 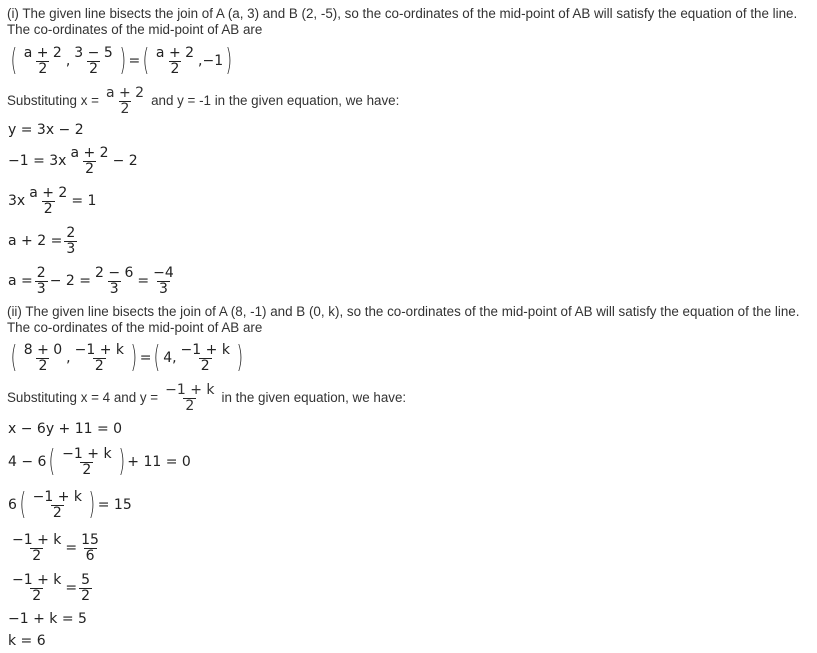 What do you see at coordinates (83, 397) in the screenshot?
I see `substitution-prefix: Substituting x = 4 and y =` at bounding box center [83, 397].